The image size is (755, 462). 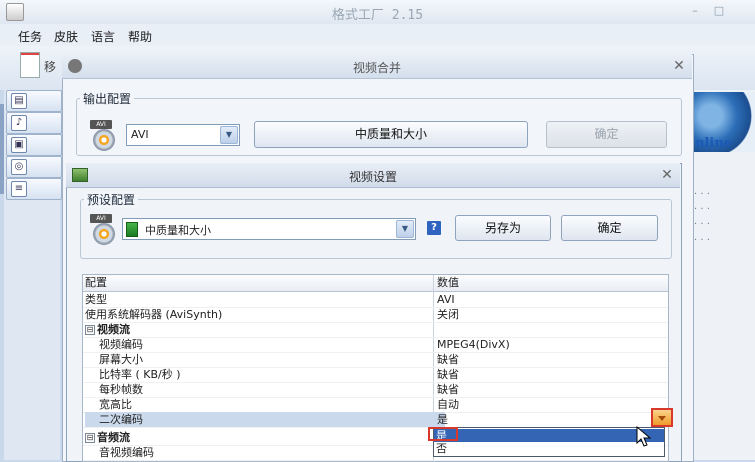 What do you see at coordinates (503, 228) in the screenshot?
I see `save-as-button: 另存为` at bounding box center [503, 228].